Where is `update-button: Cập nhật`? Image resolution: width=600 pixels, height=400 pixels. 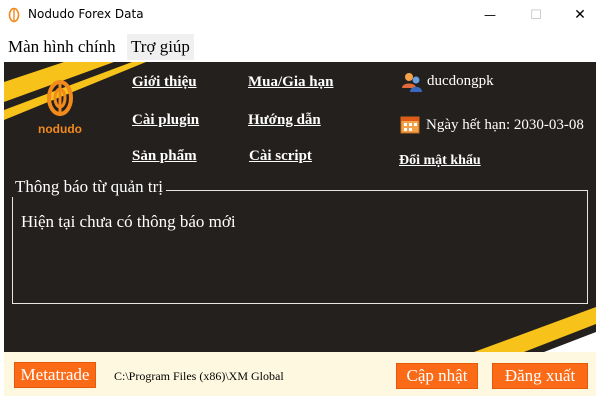 update-button: Cập nhật is located at coordinates (437, 376).